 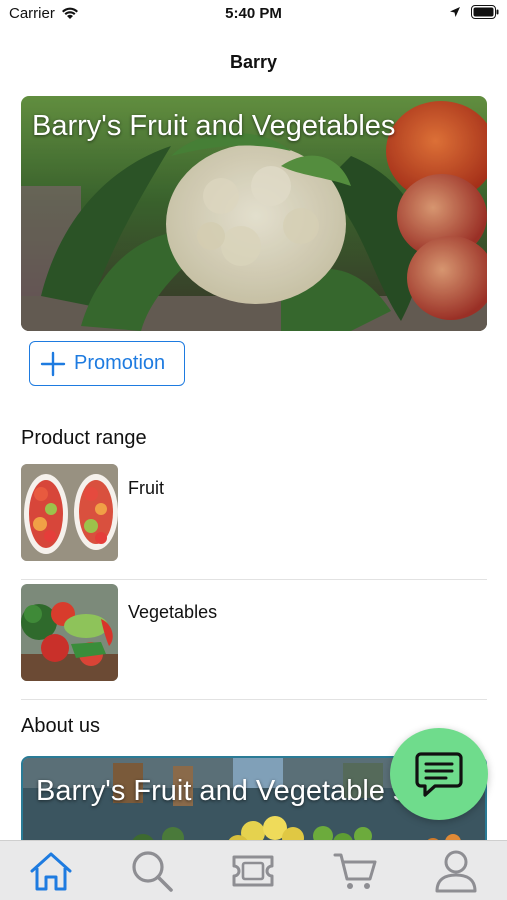 What do you see at coordinates (53, 363) in the screenshot?
I see `plus-icon` at bounding box center [53, 363].